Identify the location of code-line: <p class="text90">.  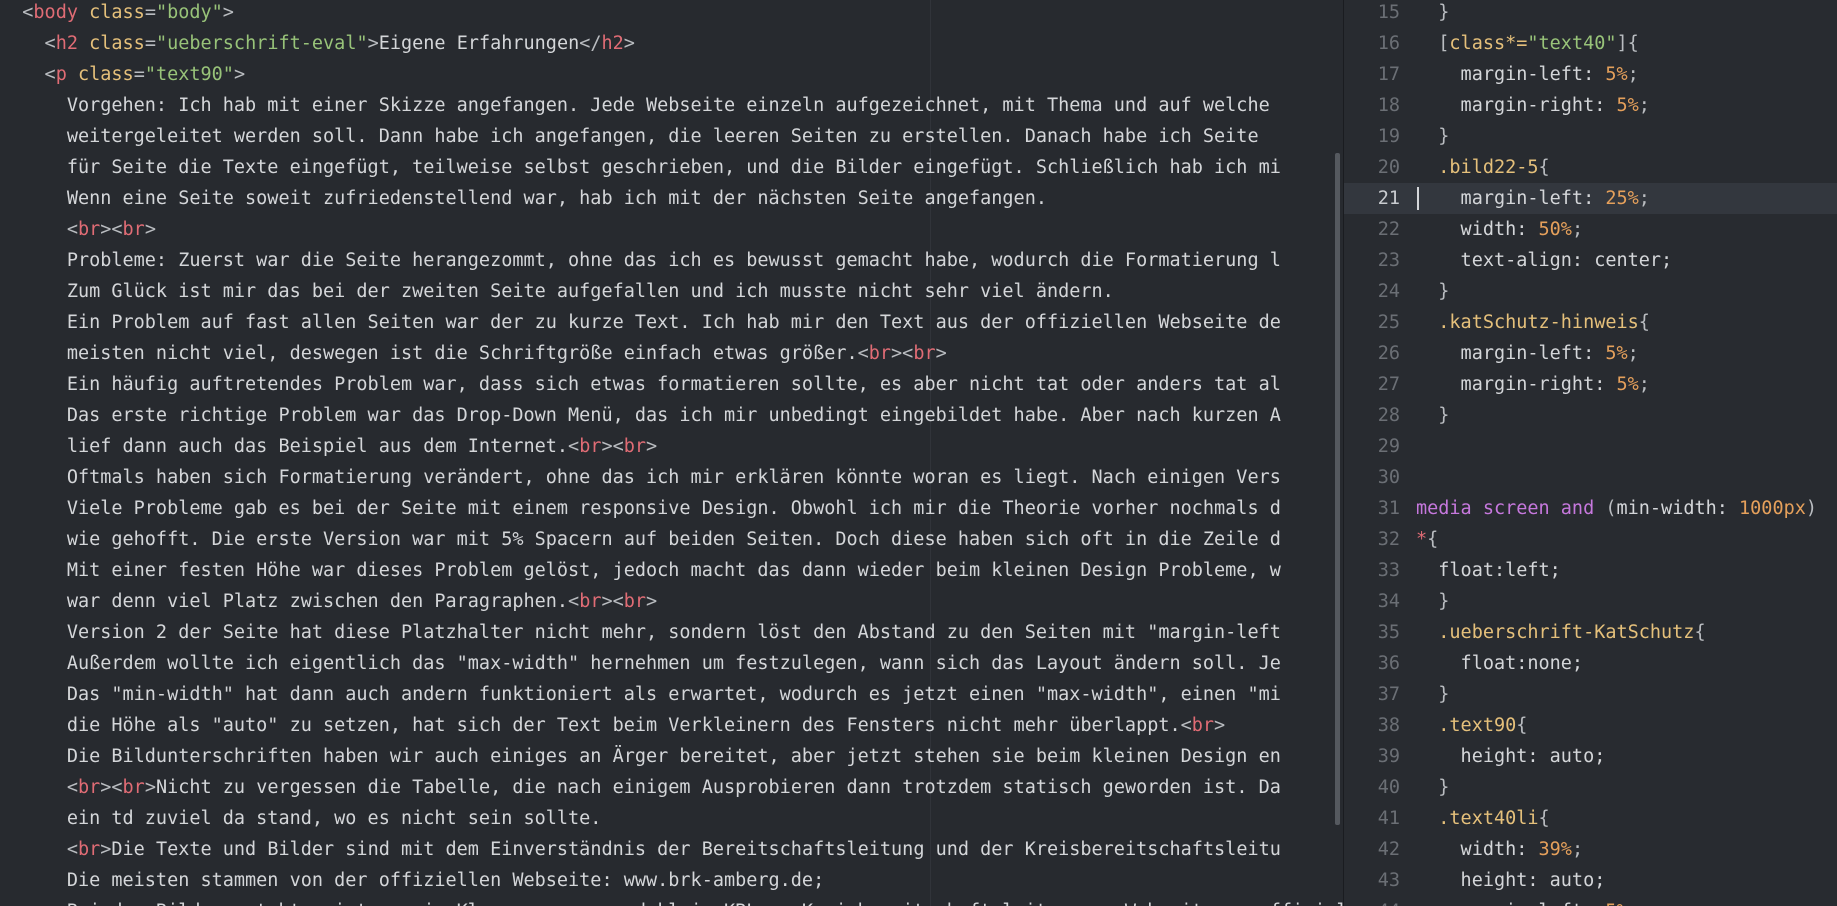
(671, 74).